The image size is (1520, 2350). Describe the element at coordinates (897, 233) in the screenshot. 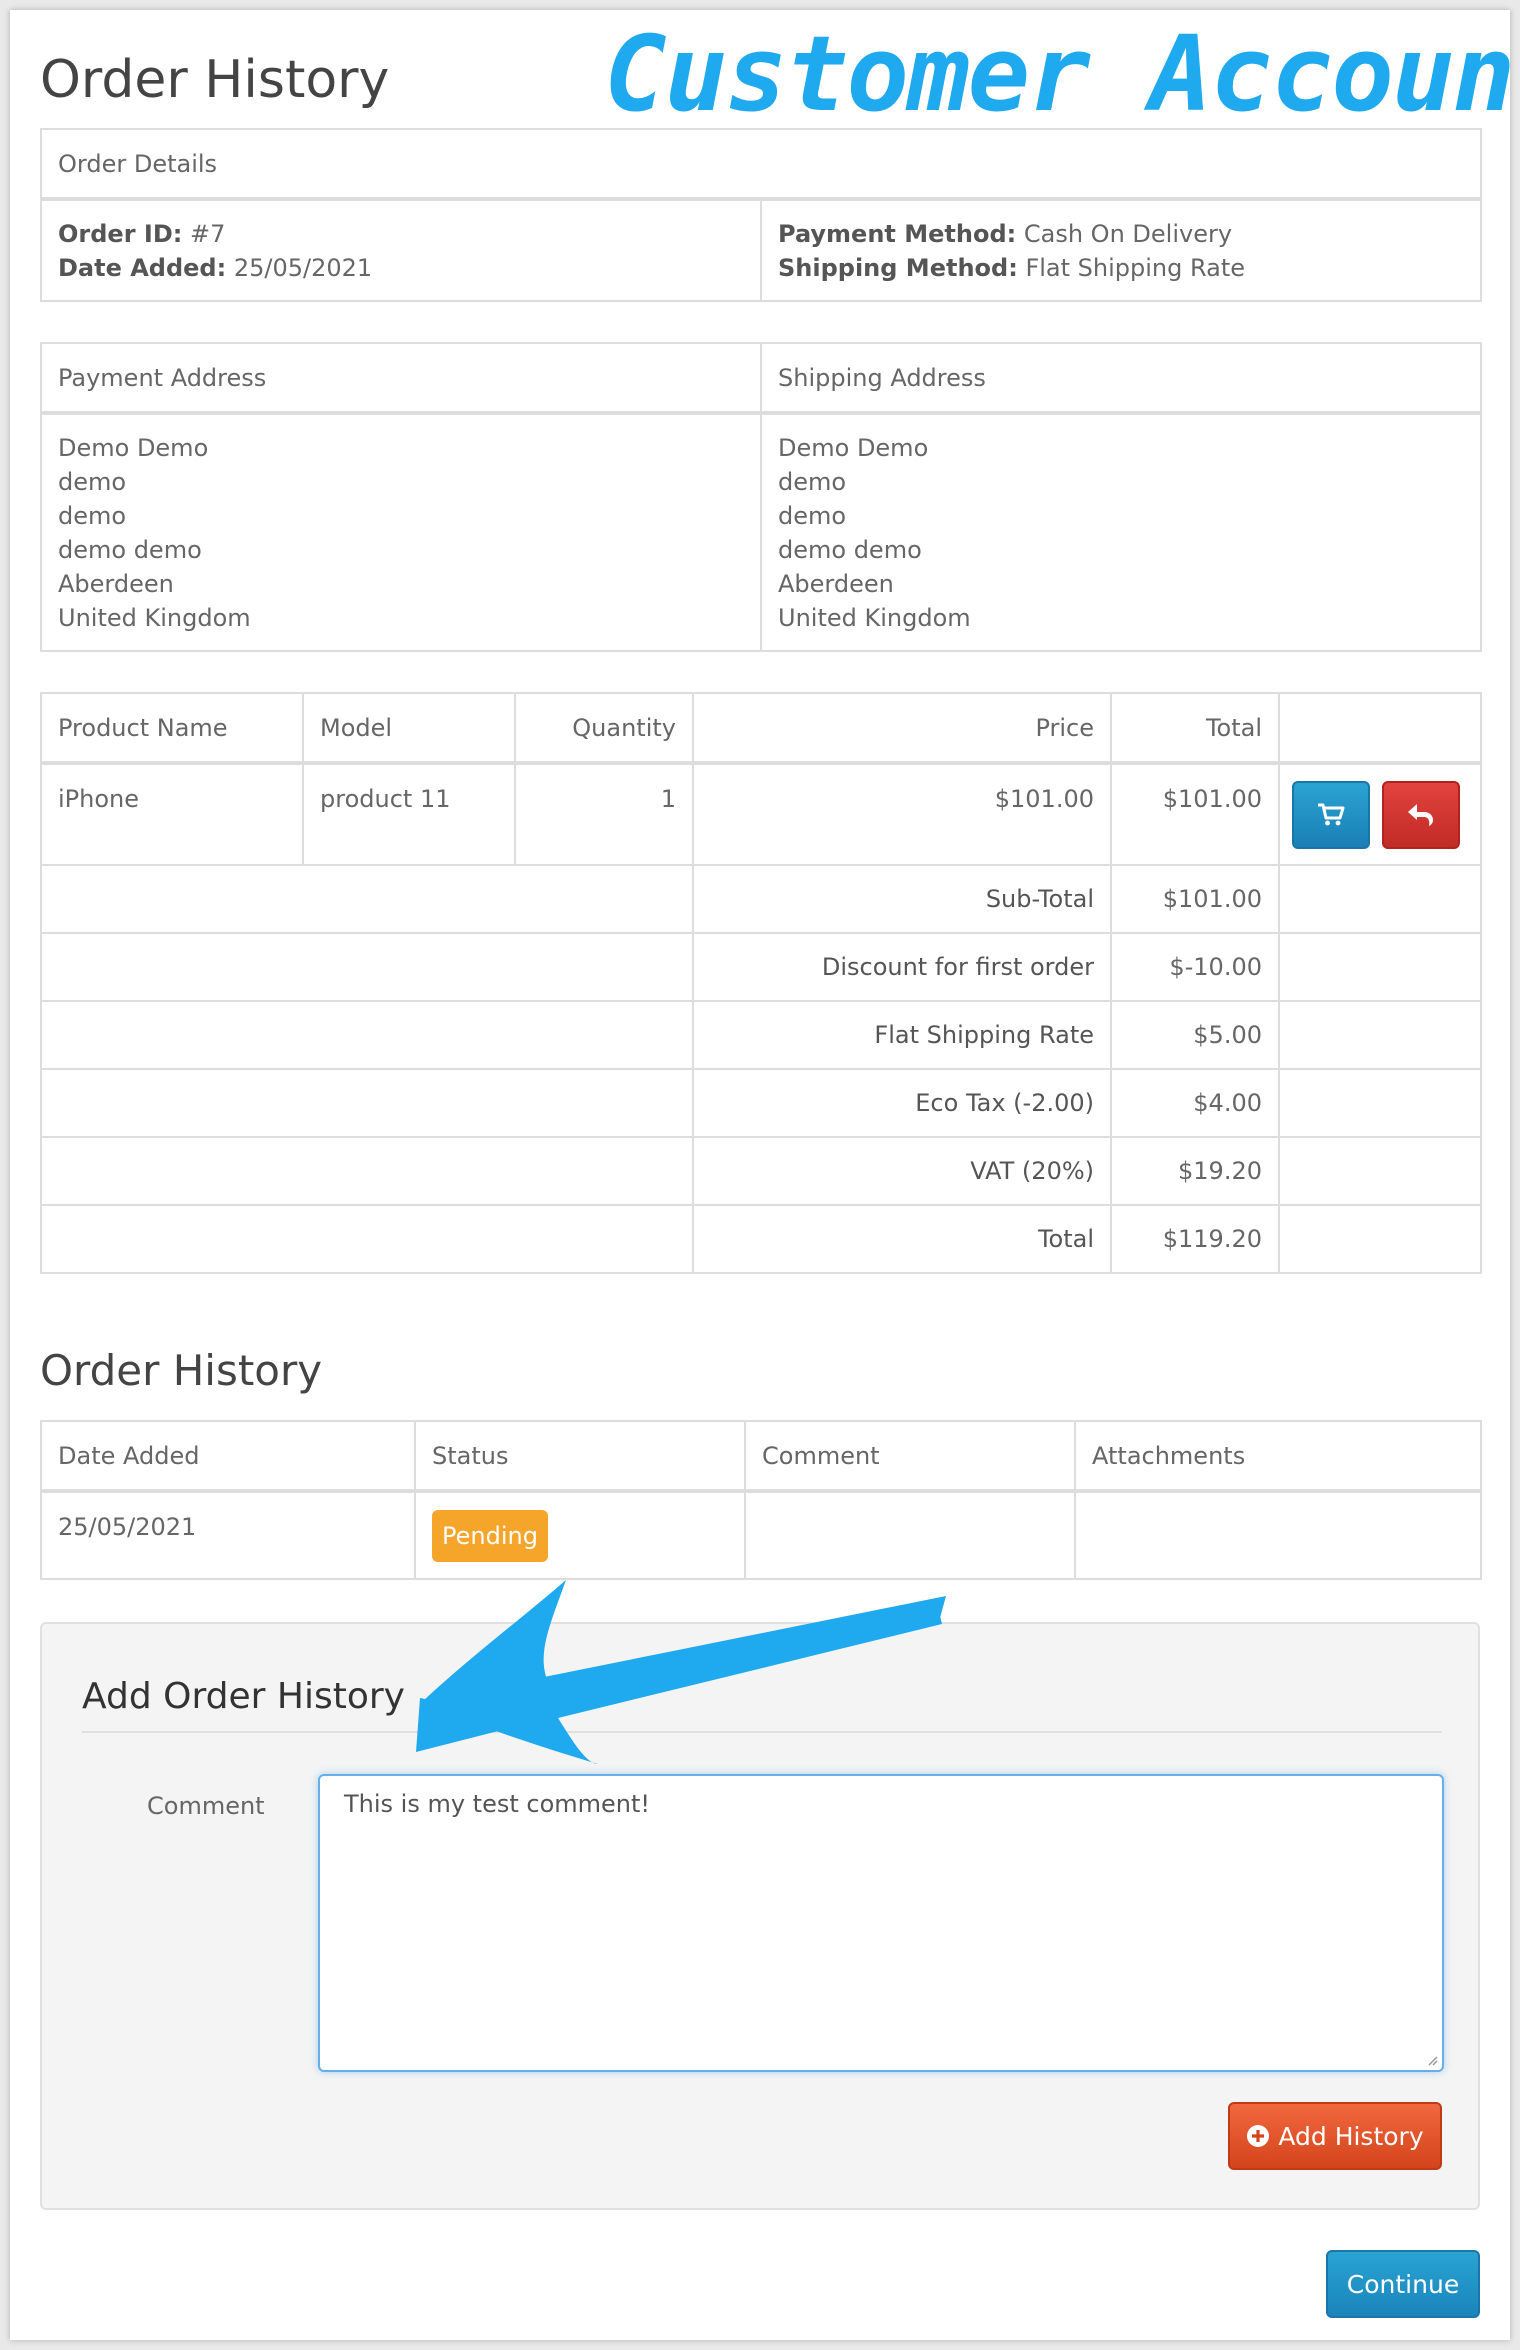

I see `payment-method-label: Payment Method:` at that location.